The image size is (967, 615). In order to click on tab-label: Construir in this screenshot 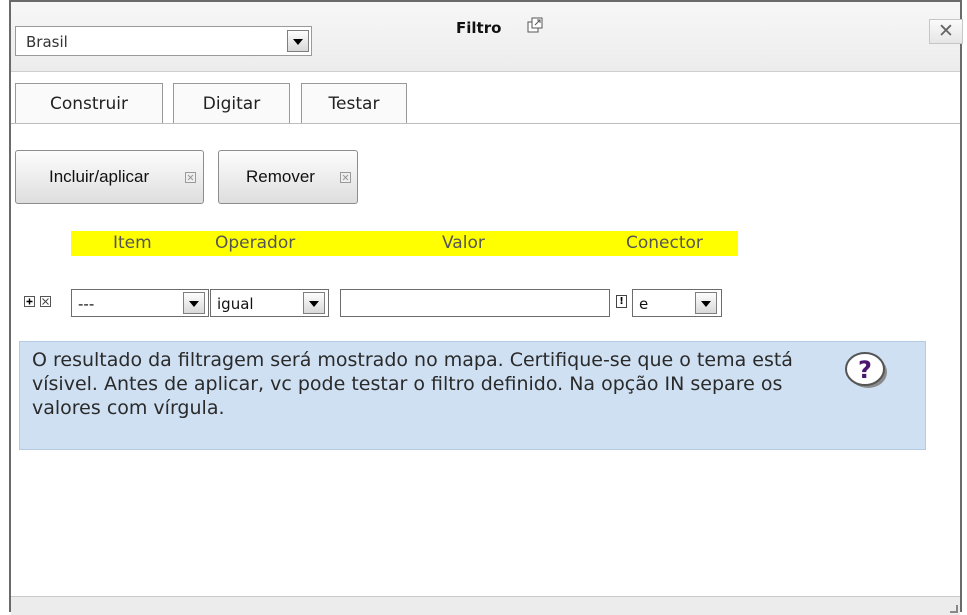, I will do `click(89, 104)`.